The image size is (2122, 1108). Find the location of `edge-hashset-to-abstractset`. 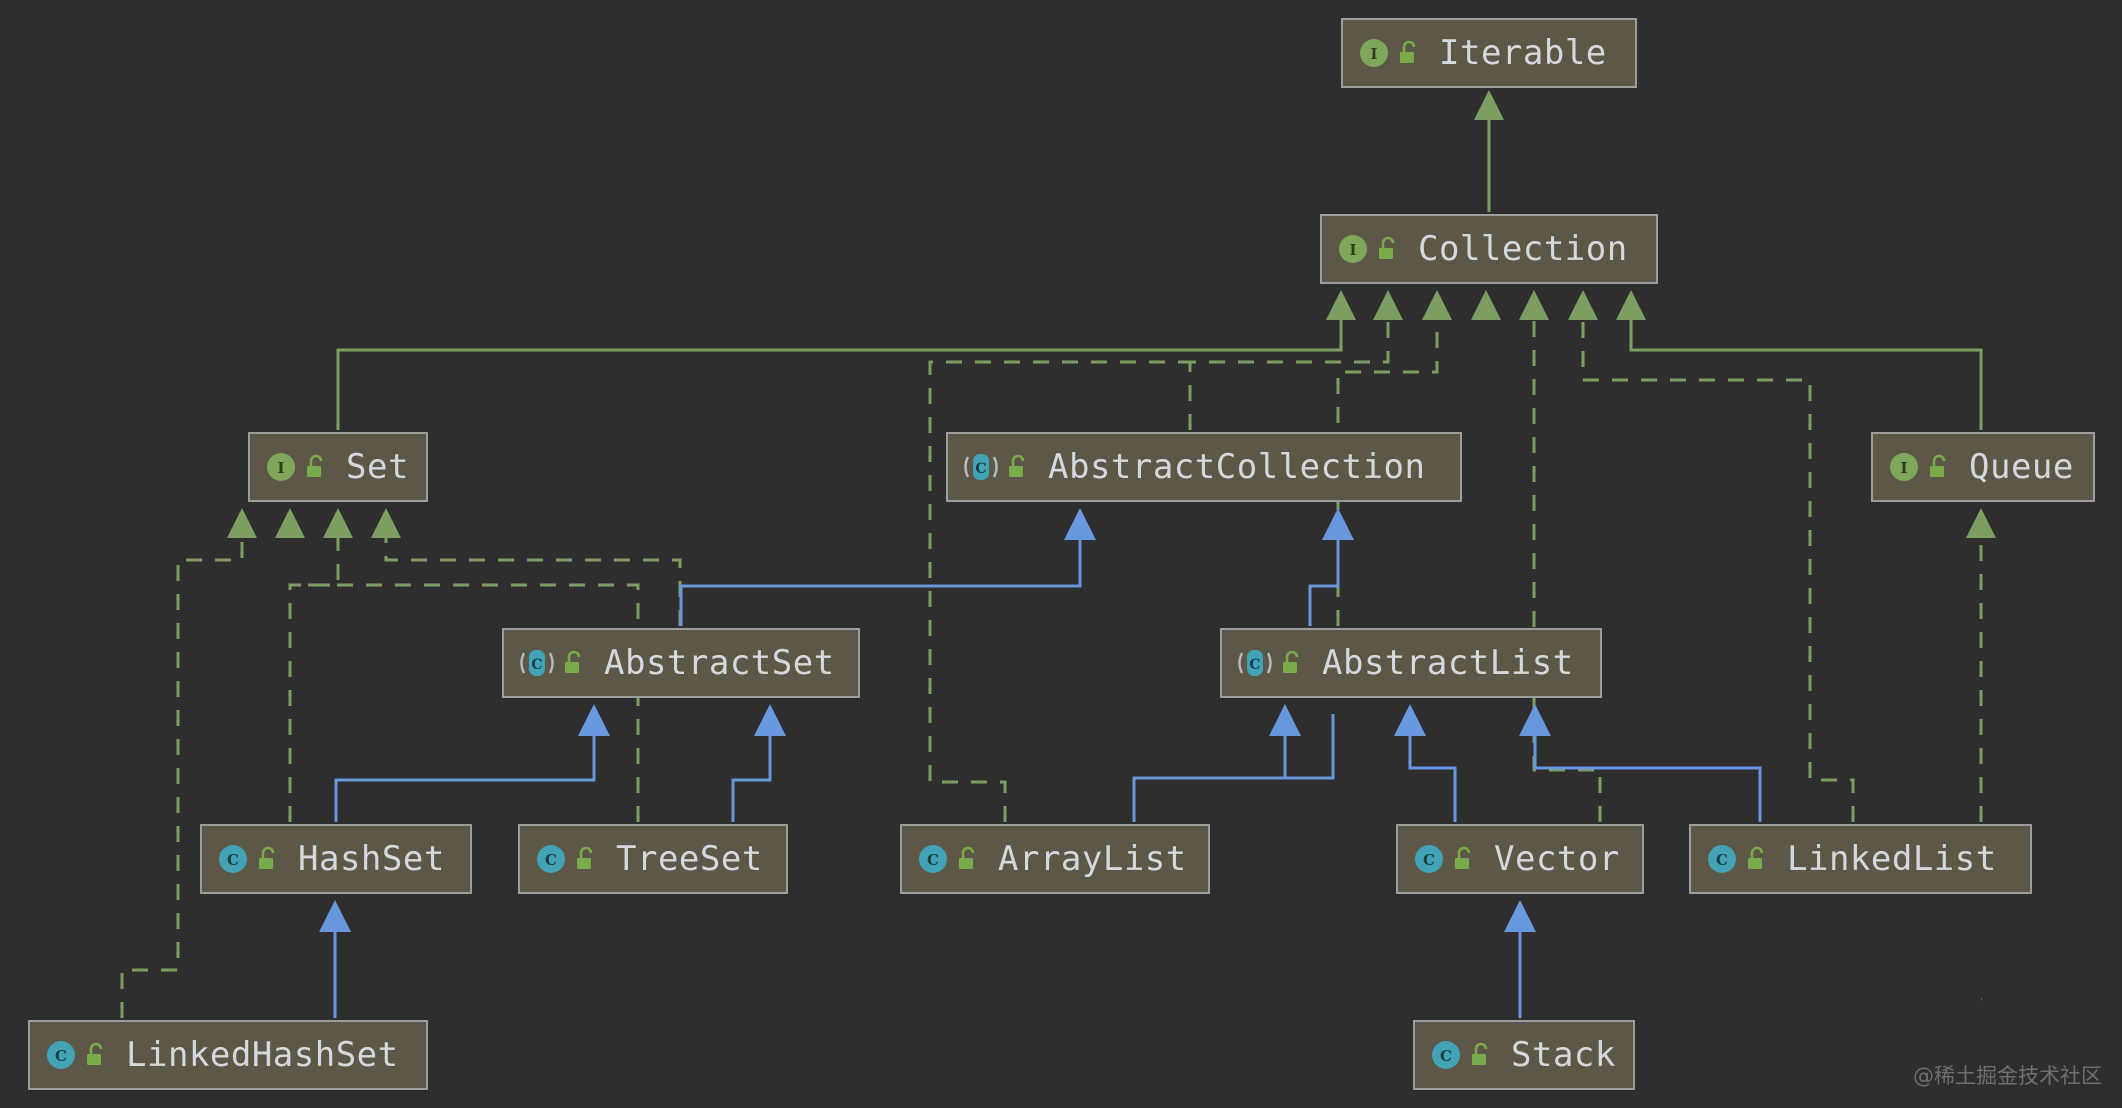

edge-hashset-to-abstractset is located at coordinates (465, 768).